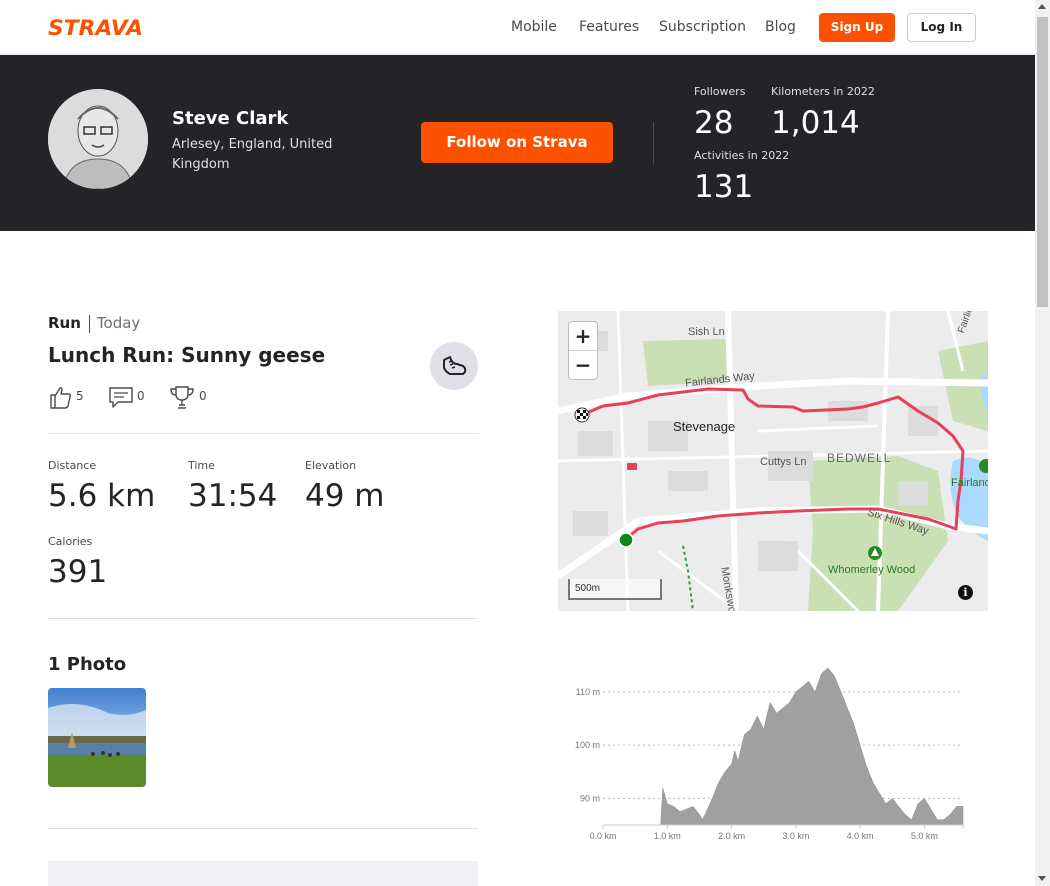  Describe the element at coordinates (187, 355) in the screenshot. I see `activity-title: Lunch Run: Sunny geese` at that location.